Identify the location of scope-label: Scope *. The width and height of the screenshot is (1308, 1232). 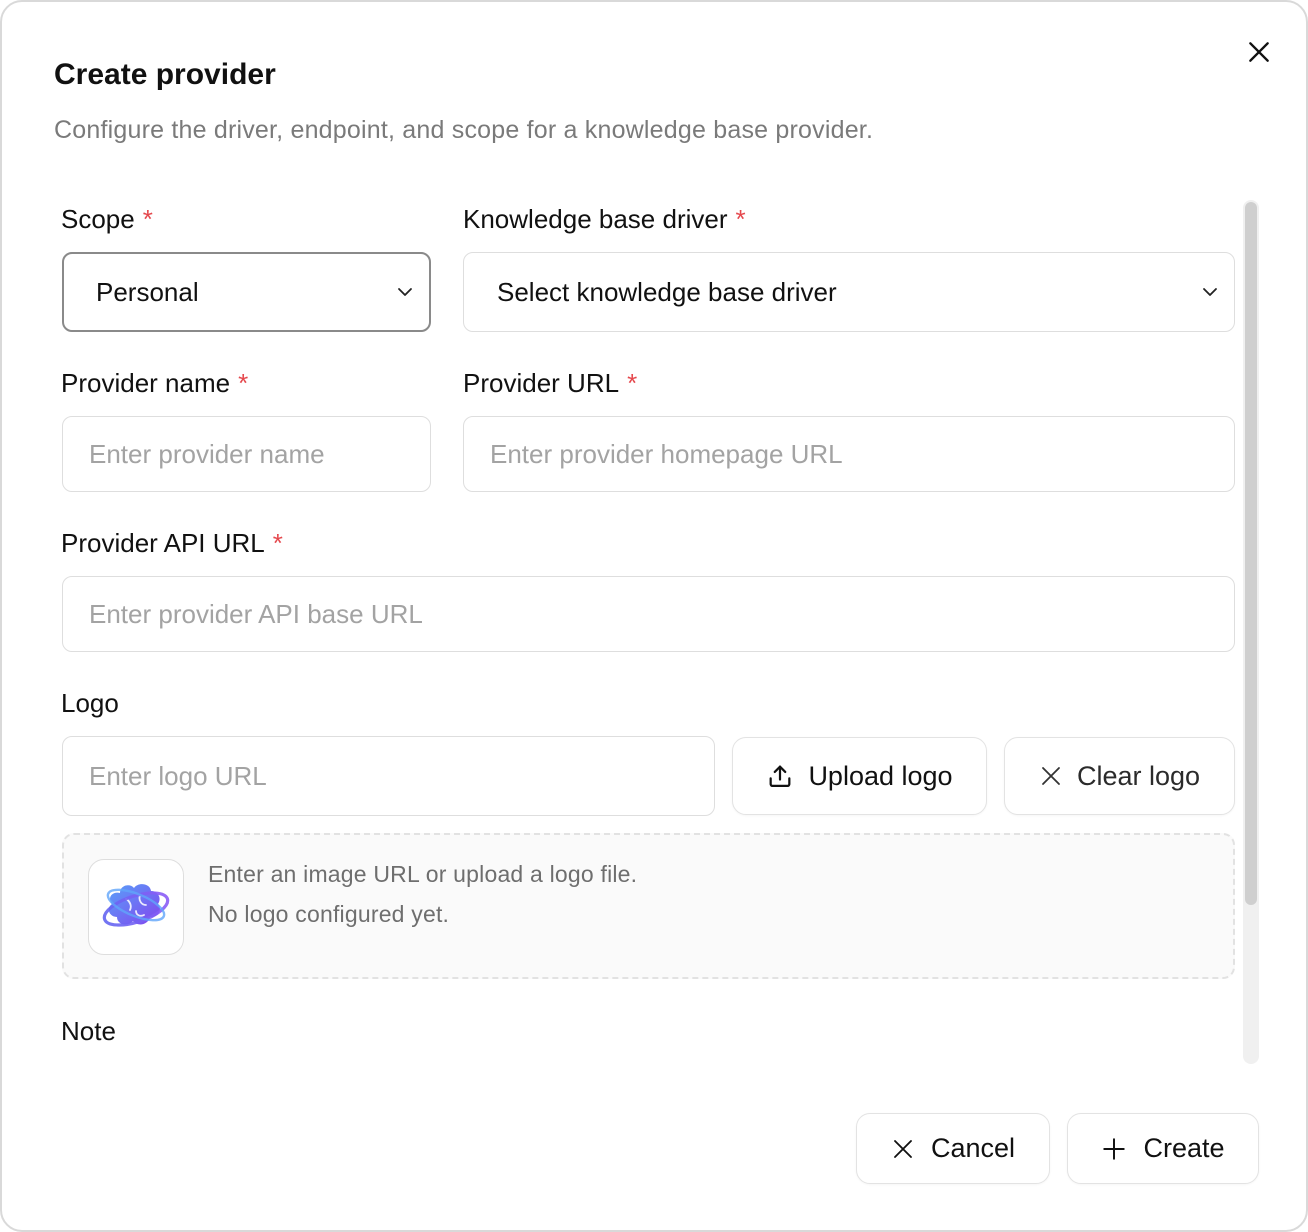
(107, 219).